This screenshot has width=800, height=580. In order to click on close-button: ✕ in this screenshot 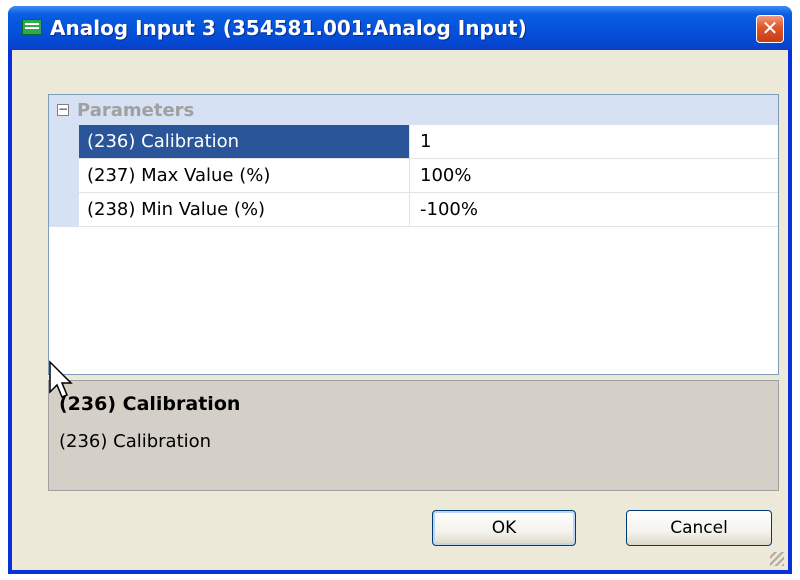, I will do `click(770, 29)`.